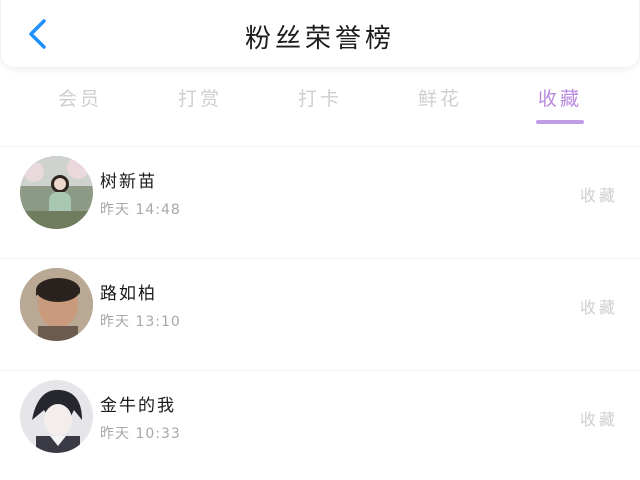 The width and height of the screenshot is (640, 480). What do you see at coordinates (140, 322) in the screenshot?
I see `fan-time: 昨天 13:10` at bounding box center [140, 322].